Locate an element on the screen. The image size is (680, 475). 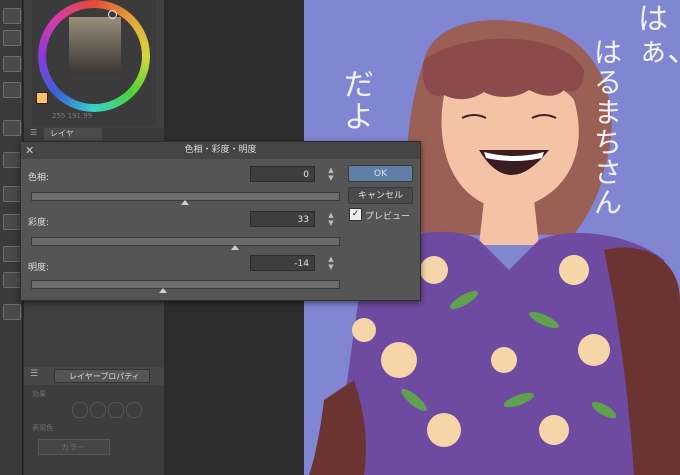
ok-button: OK is located at coordinates (380, 173).